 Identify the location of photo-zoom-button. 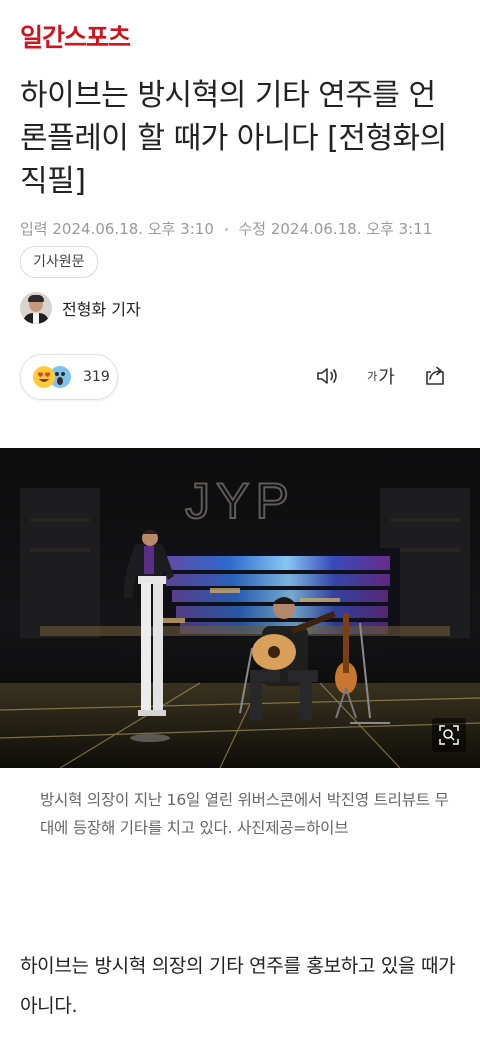
(449, 735).